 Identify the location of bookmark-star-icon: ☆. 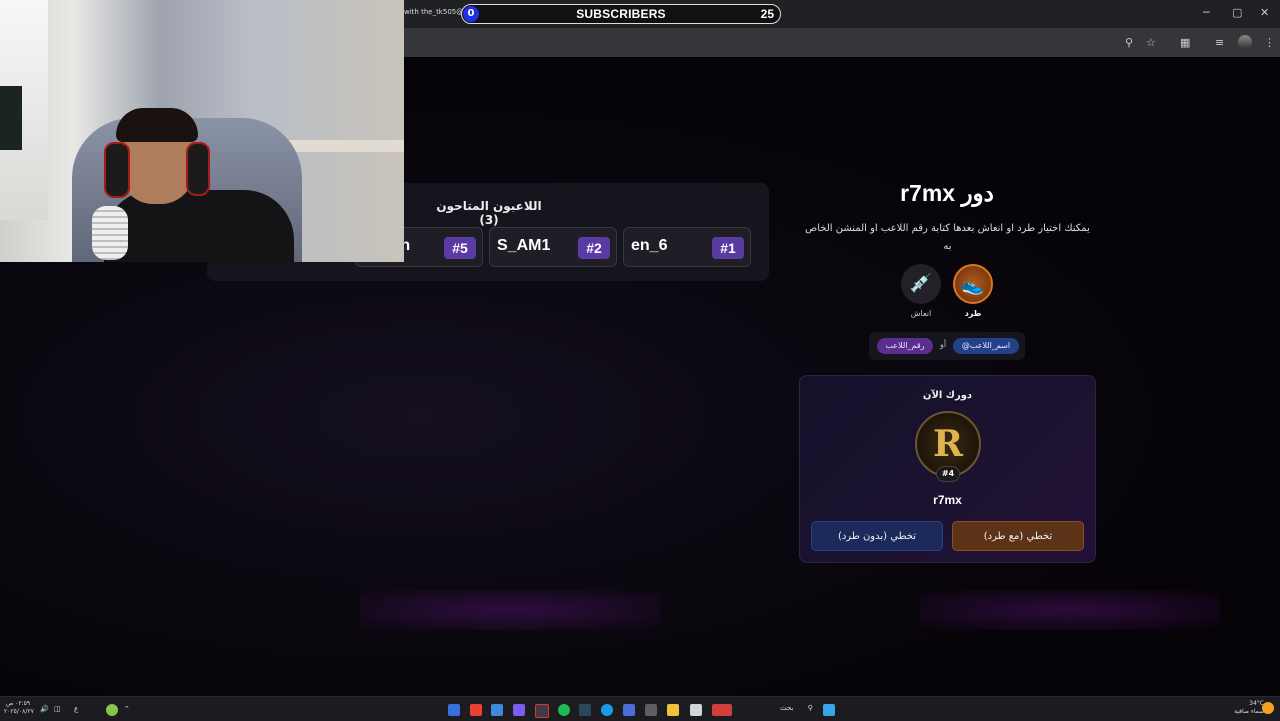
(1151, 42).